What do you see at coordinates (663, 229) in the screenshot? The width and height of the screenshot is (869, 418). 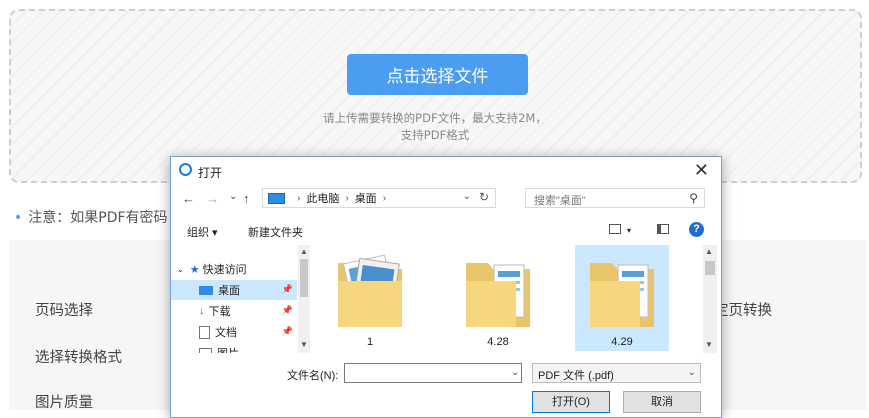 I see `preview-pane-icon` at bounding box center [663, 229].